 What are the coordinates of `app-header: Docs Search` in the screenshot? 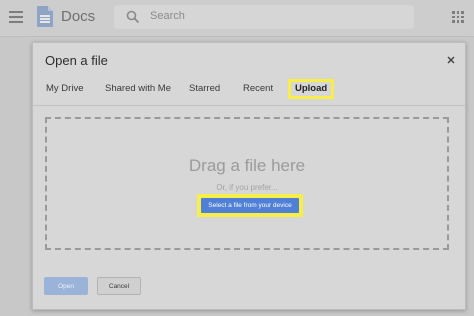 It's located at (237, 18).